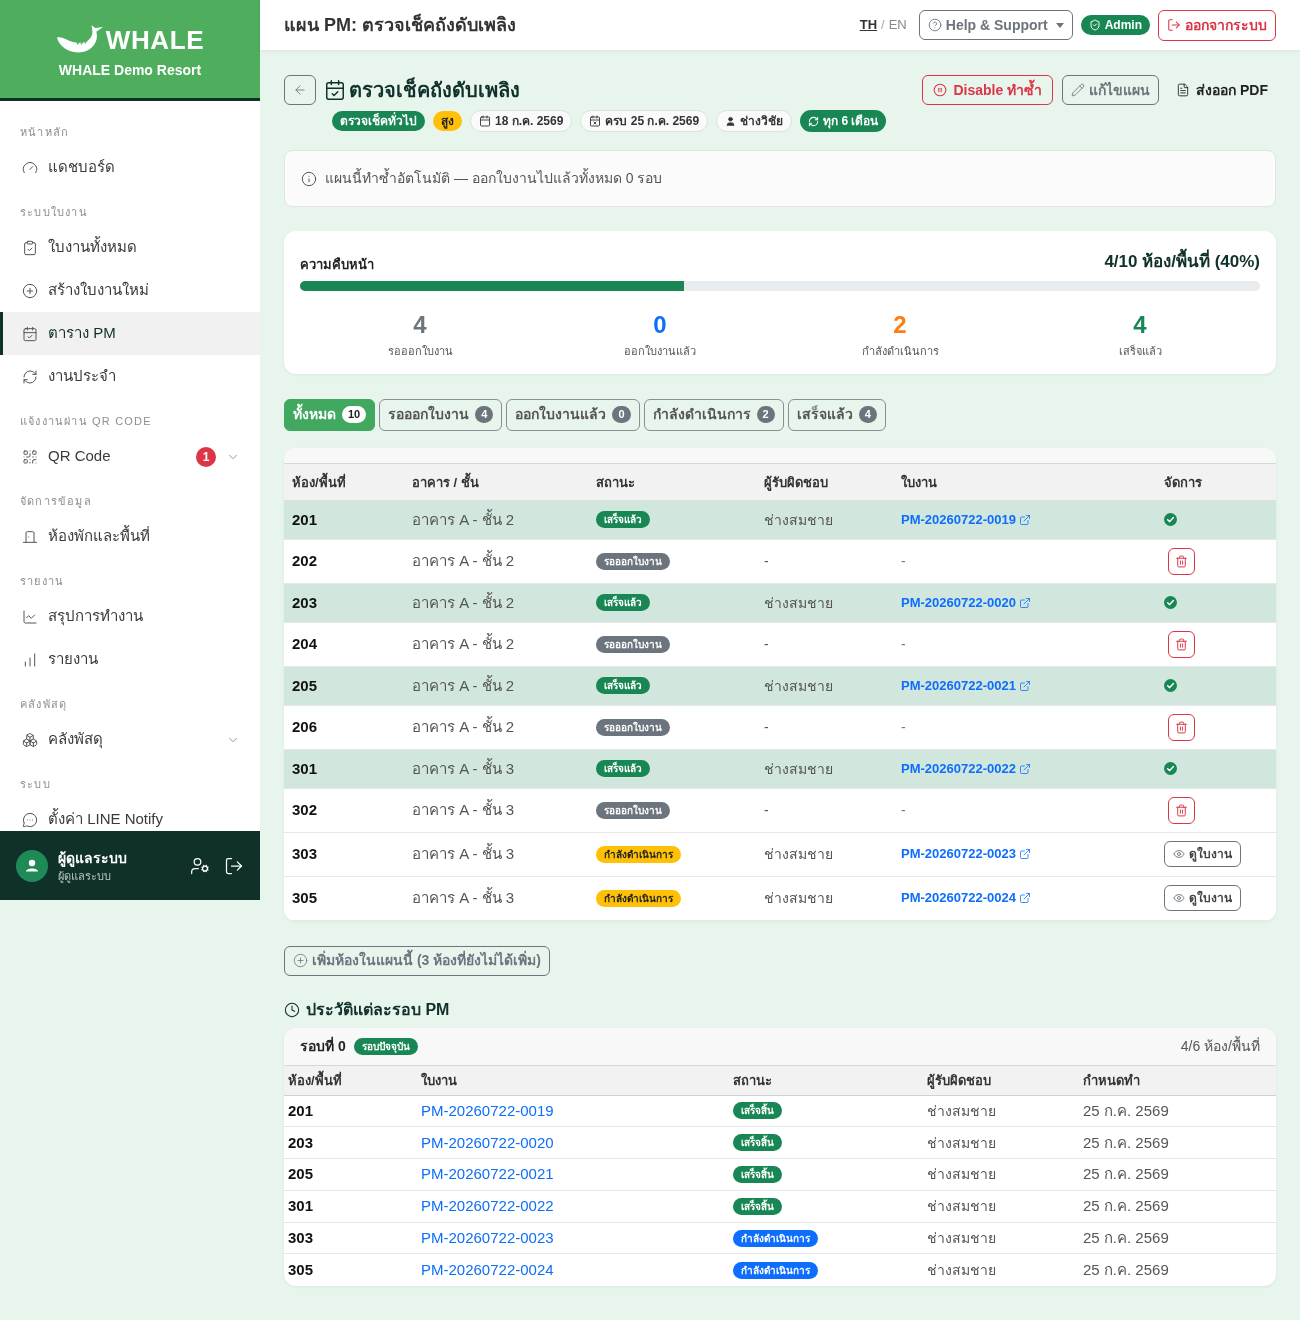 The width and height of the screenshot is (1300, 1320). I want to click on shield-icon, so click(1094, 25).